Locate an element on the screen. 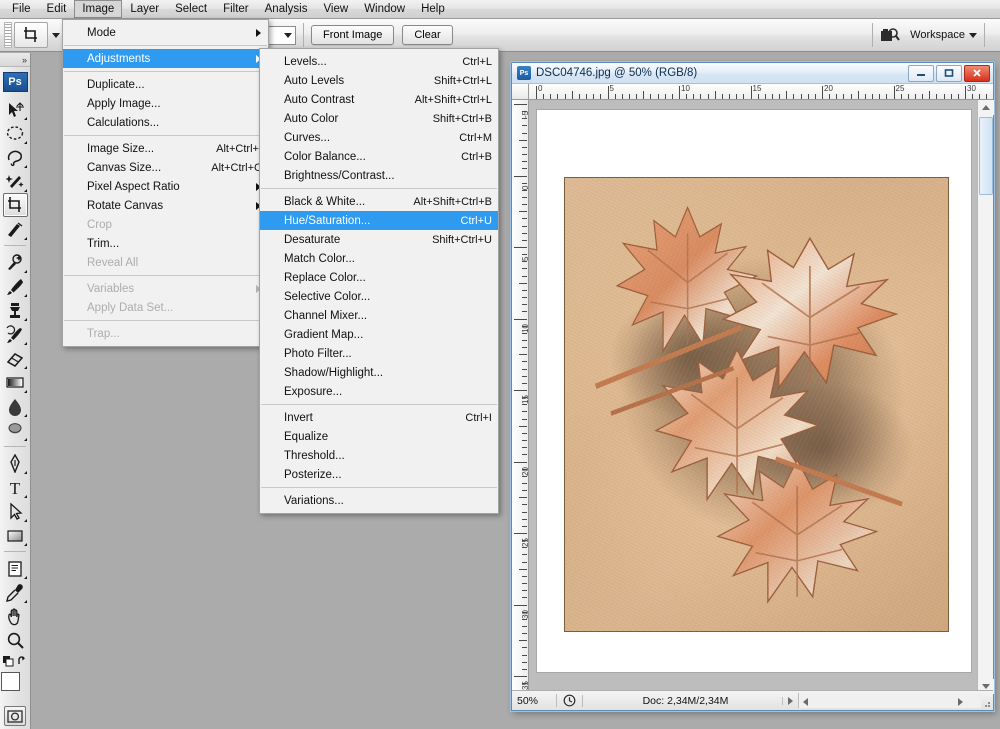 Image resolution: width=1000 pixels, height=729 pixels. notes-tool is located at coordinates (15, 568).